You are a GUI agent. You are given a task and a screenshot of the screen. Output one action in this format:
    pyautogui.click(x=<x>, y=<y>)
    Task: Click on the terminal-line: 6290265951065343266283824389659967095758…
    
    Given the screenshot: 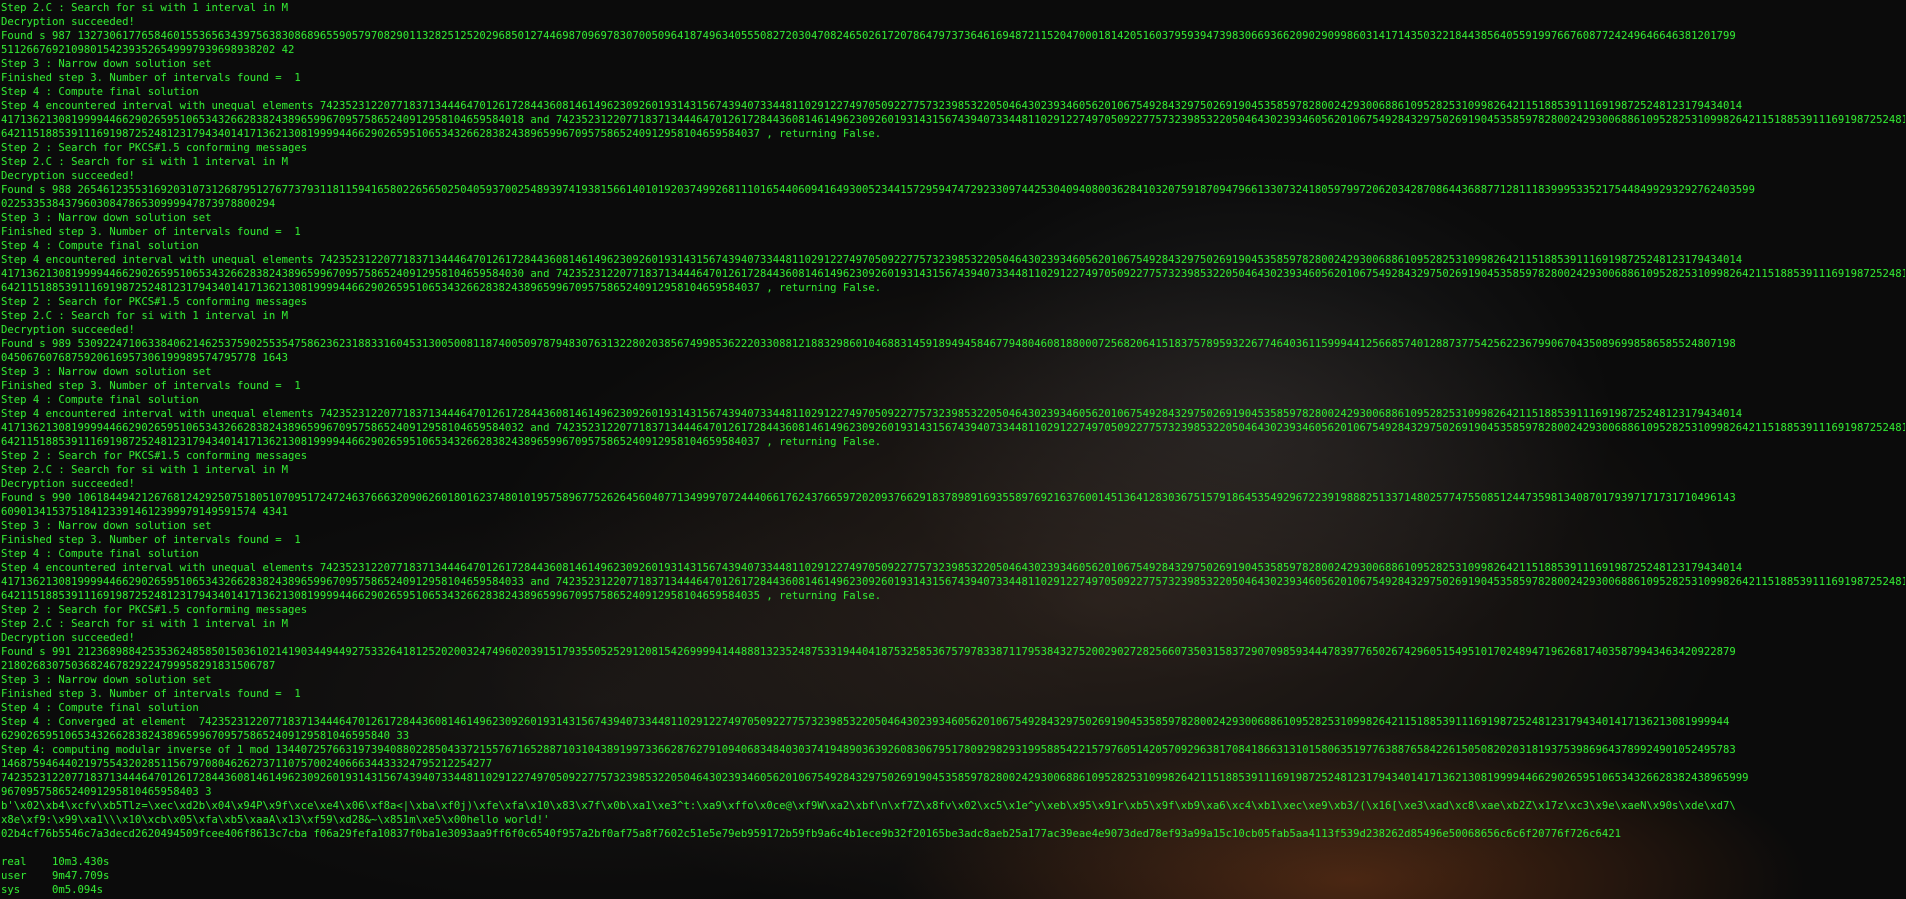 What is the action you would take?
    pyautogui.click(x=205, y=736)
    